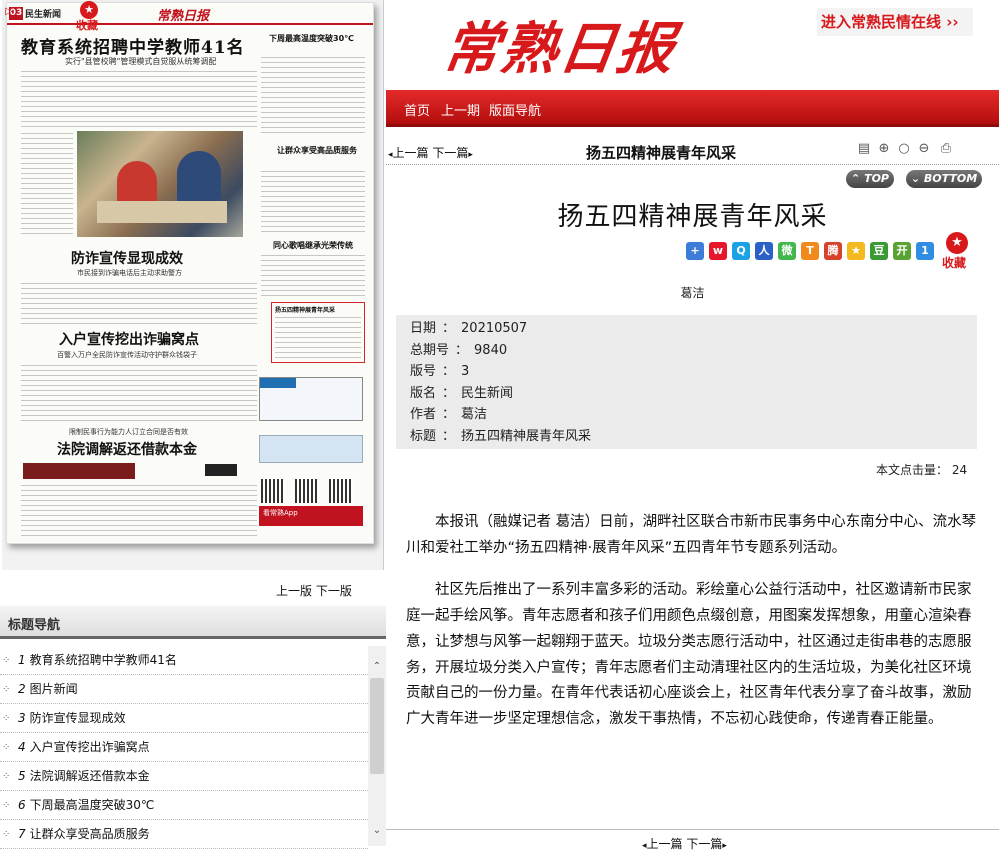 The image size is (999, 861). I want to click on article-toolbar: ◂上一篇 下一篇▸ 扬五四精神展青年风采 ▤ ⊕ ○ ⊖ ⎙, so click(692, 151).